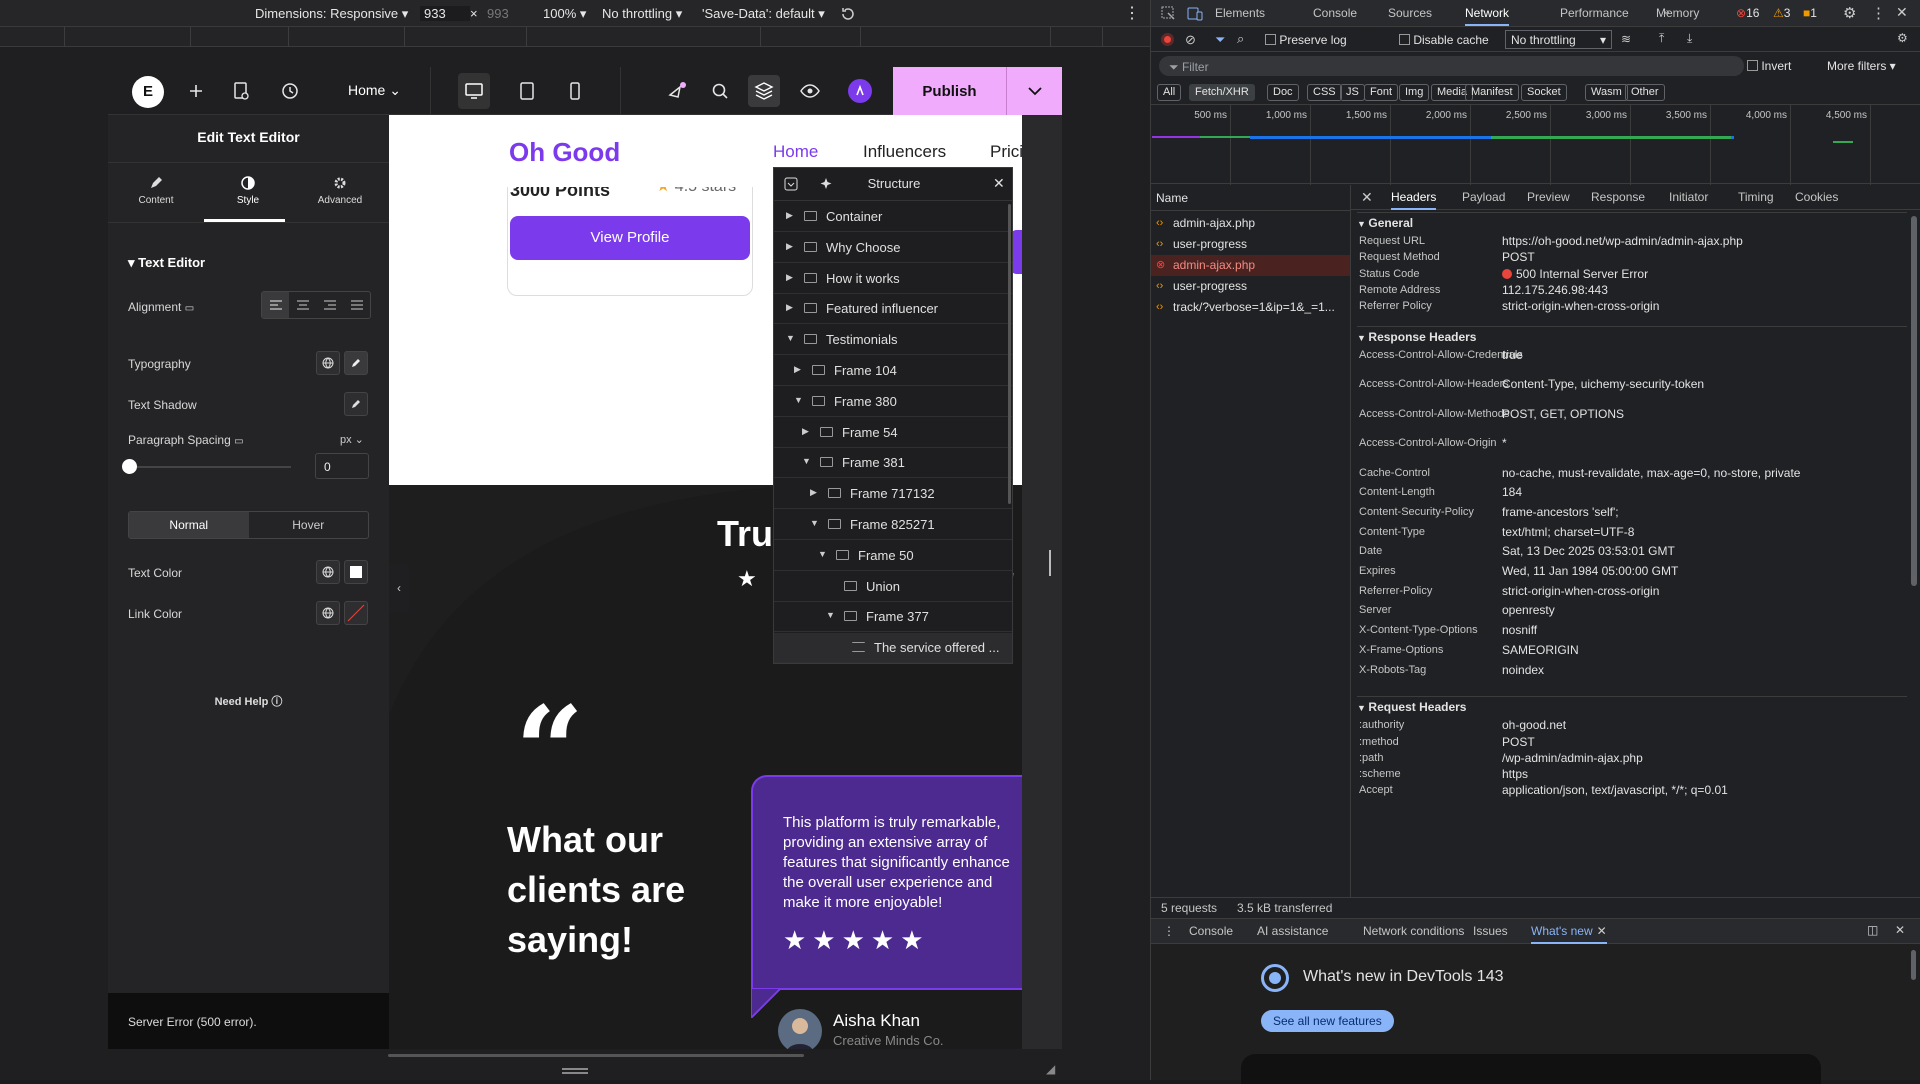 The height and width of the screenshot is (1084, 1920). I want to click on responsive-desktop-icon: ▭, so click(238, 441).